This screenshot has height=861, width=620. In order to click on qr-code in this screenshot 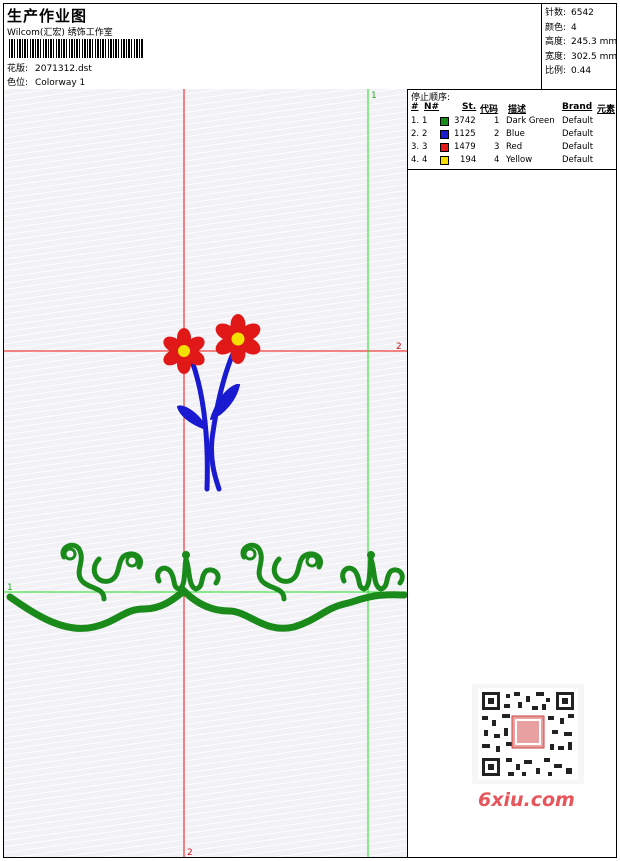, I will do `click(528, 734)`.